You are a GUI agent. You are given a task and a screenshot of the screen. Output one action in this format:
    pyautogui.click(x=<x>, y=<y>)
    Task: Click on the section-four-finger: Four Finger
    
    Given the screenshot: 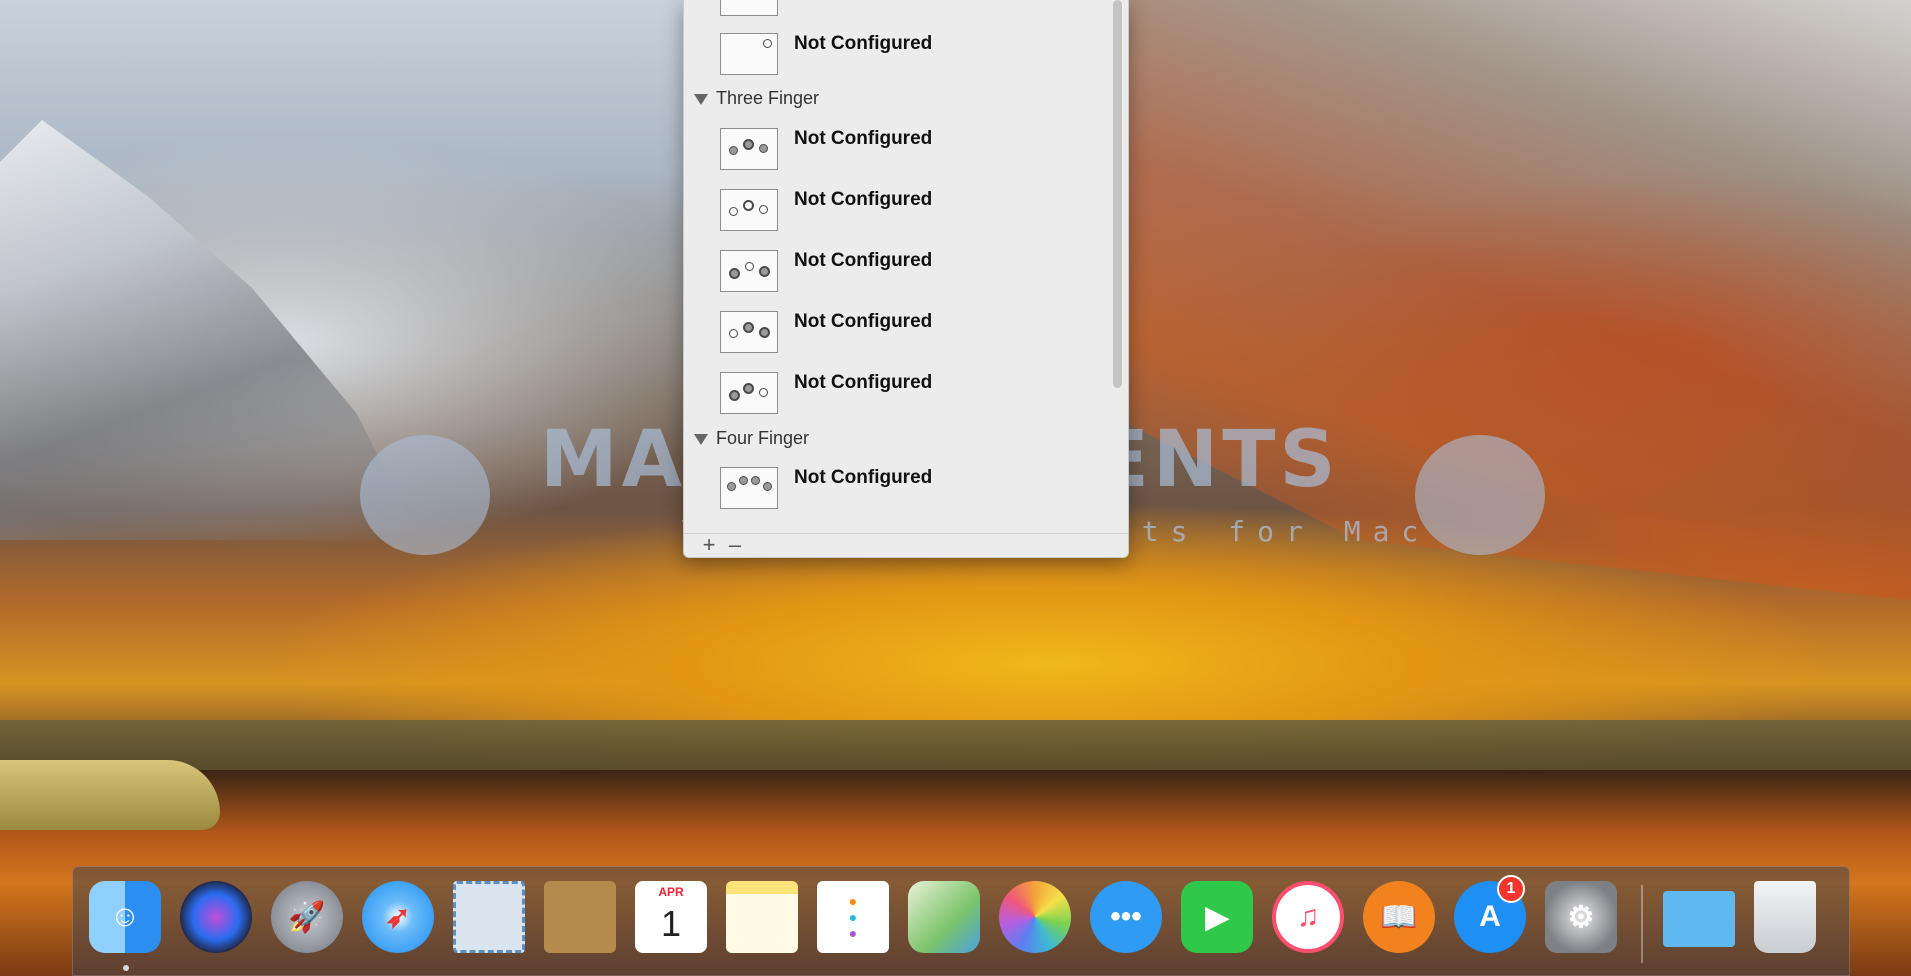 What is the action you would take?
    pyautogui.click(x=751, y=441)
    